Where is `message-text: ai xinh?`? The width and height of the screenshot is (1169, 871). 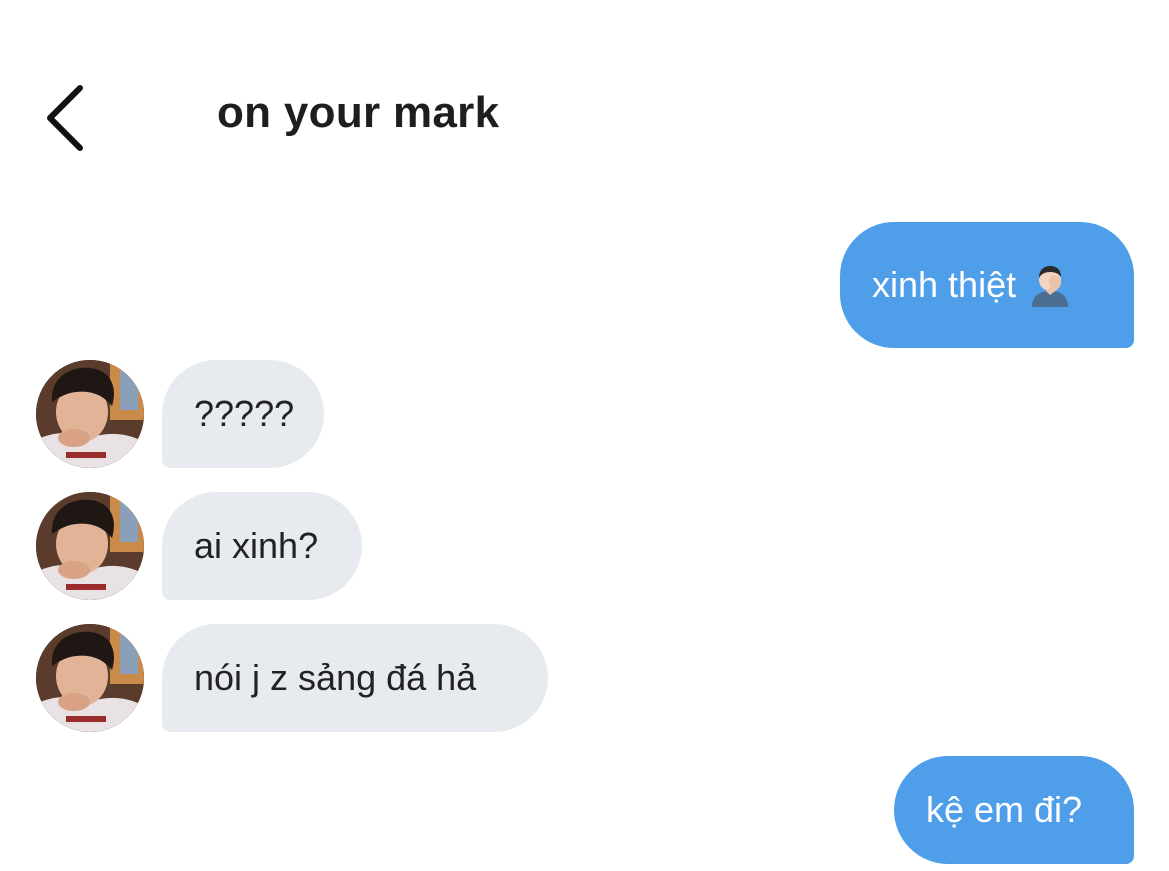
message-text: ai xinh? is located at coordinates (256, 545).